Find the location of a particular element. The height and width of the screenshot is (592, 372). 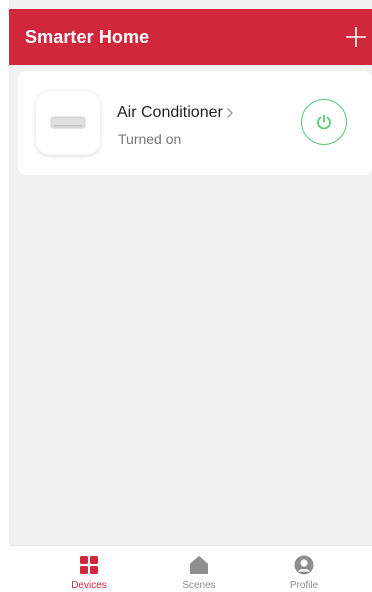

tab-scenes: Scenes is located at coordinates (199, 569).